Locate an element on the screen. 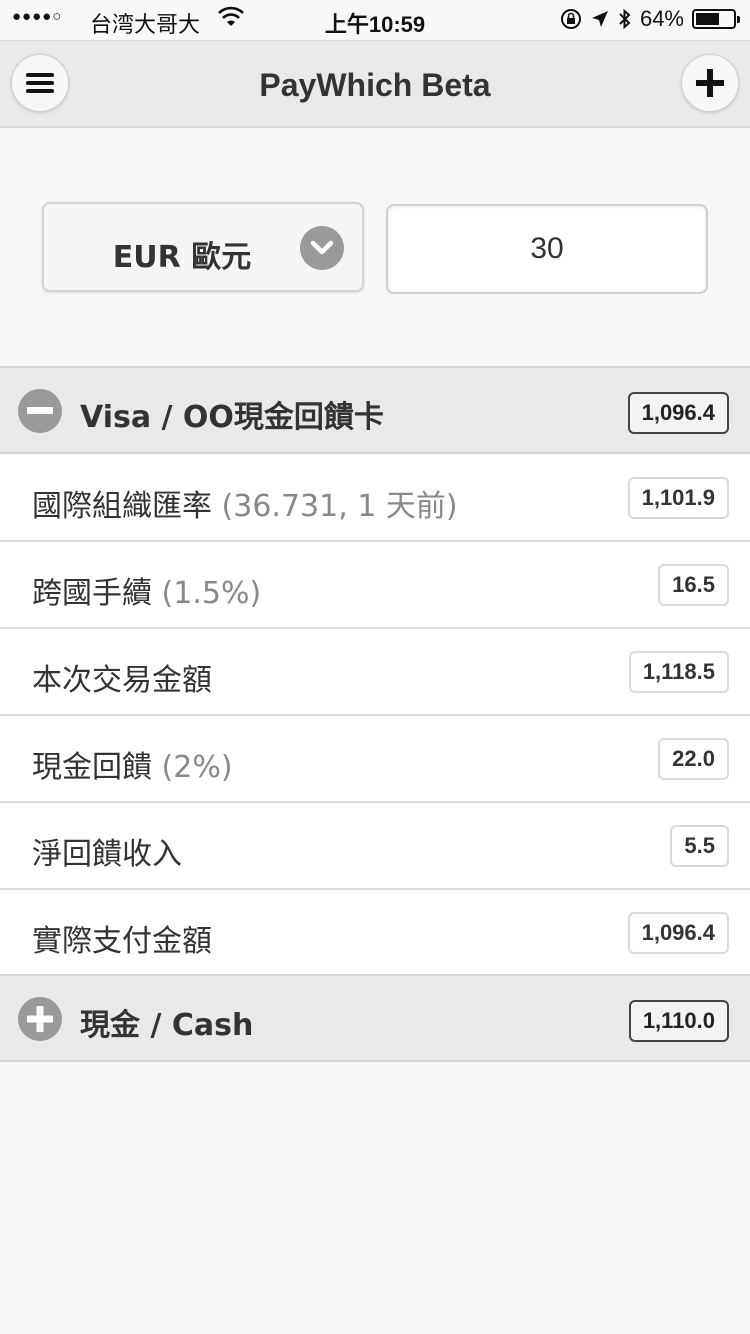 The image size is (750, 1334). app-header: PayWhich Beta is located at coordinates (375, 84).